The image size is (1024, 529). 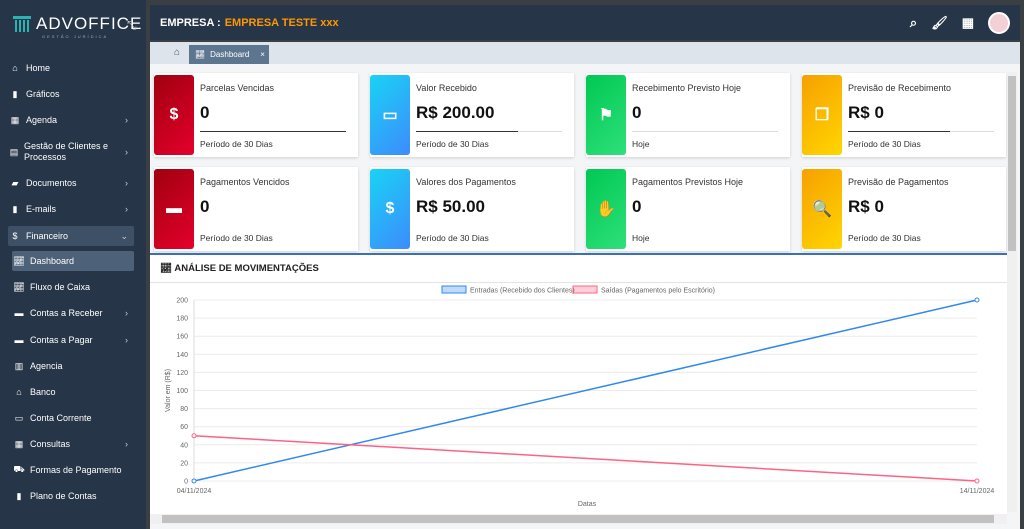 What do you see at coordinates (184, 409) in the screenshot?
I see `y-tick-label: 80` at bounding box center [184, 409].